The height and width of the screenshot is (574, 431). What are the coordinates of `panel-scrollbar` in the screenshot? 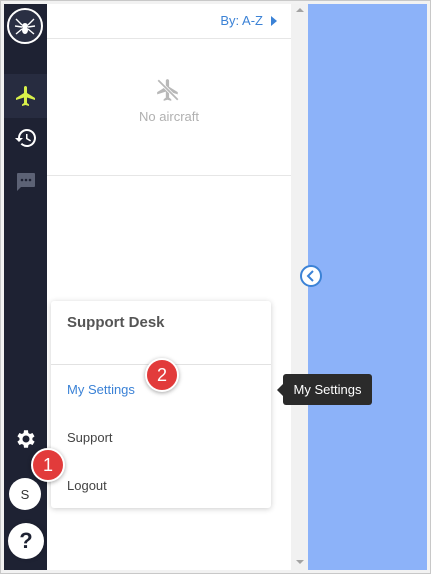 It's located at (299, 287).